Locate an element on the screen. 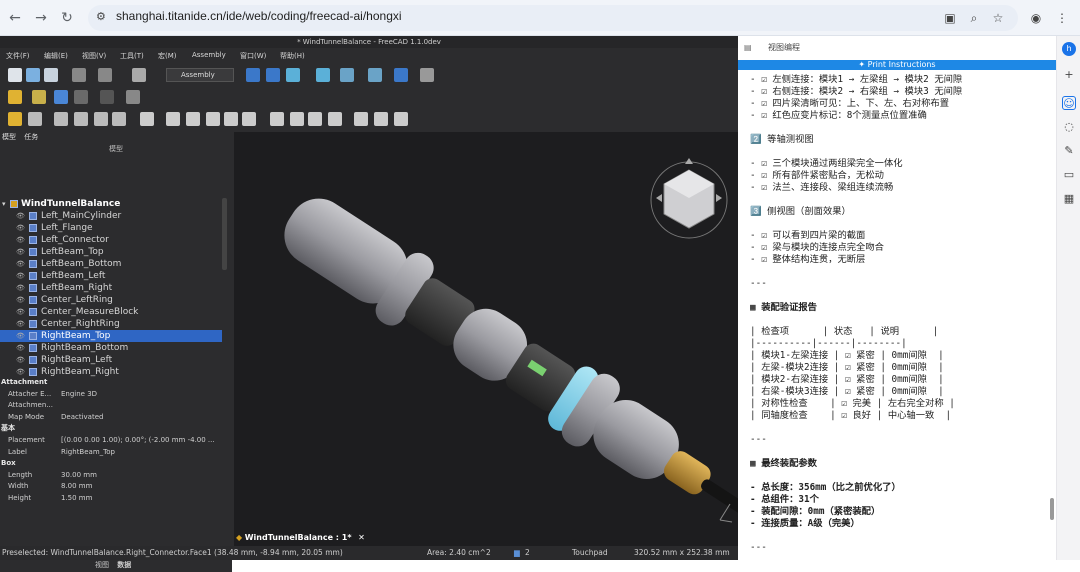 This screenshot has width=1080, height=572. property-row: Map Mode Deactivated is located at coordinates (116, 418).